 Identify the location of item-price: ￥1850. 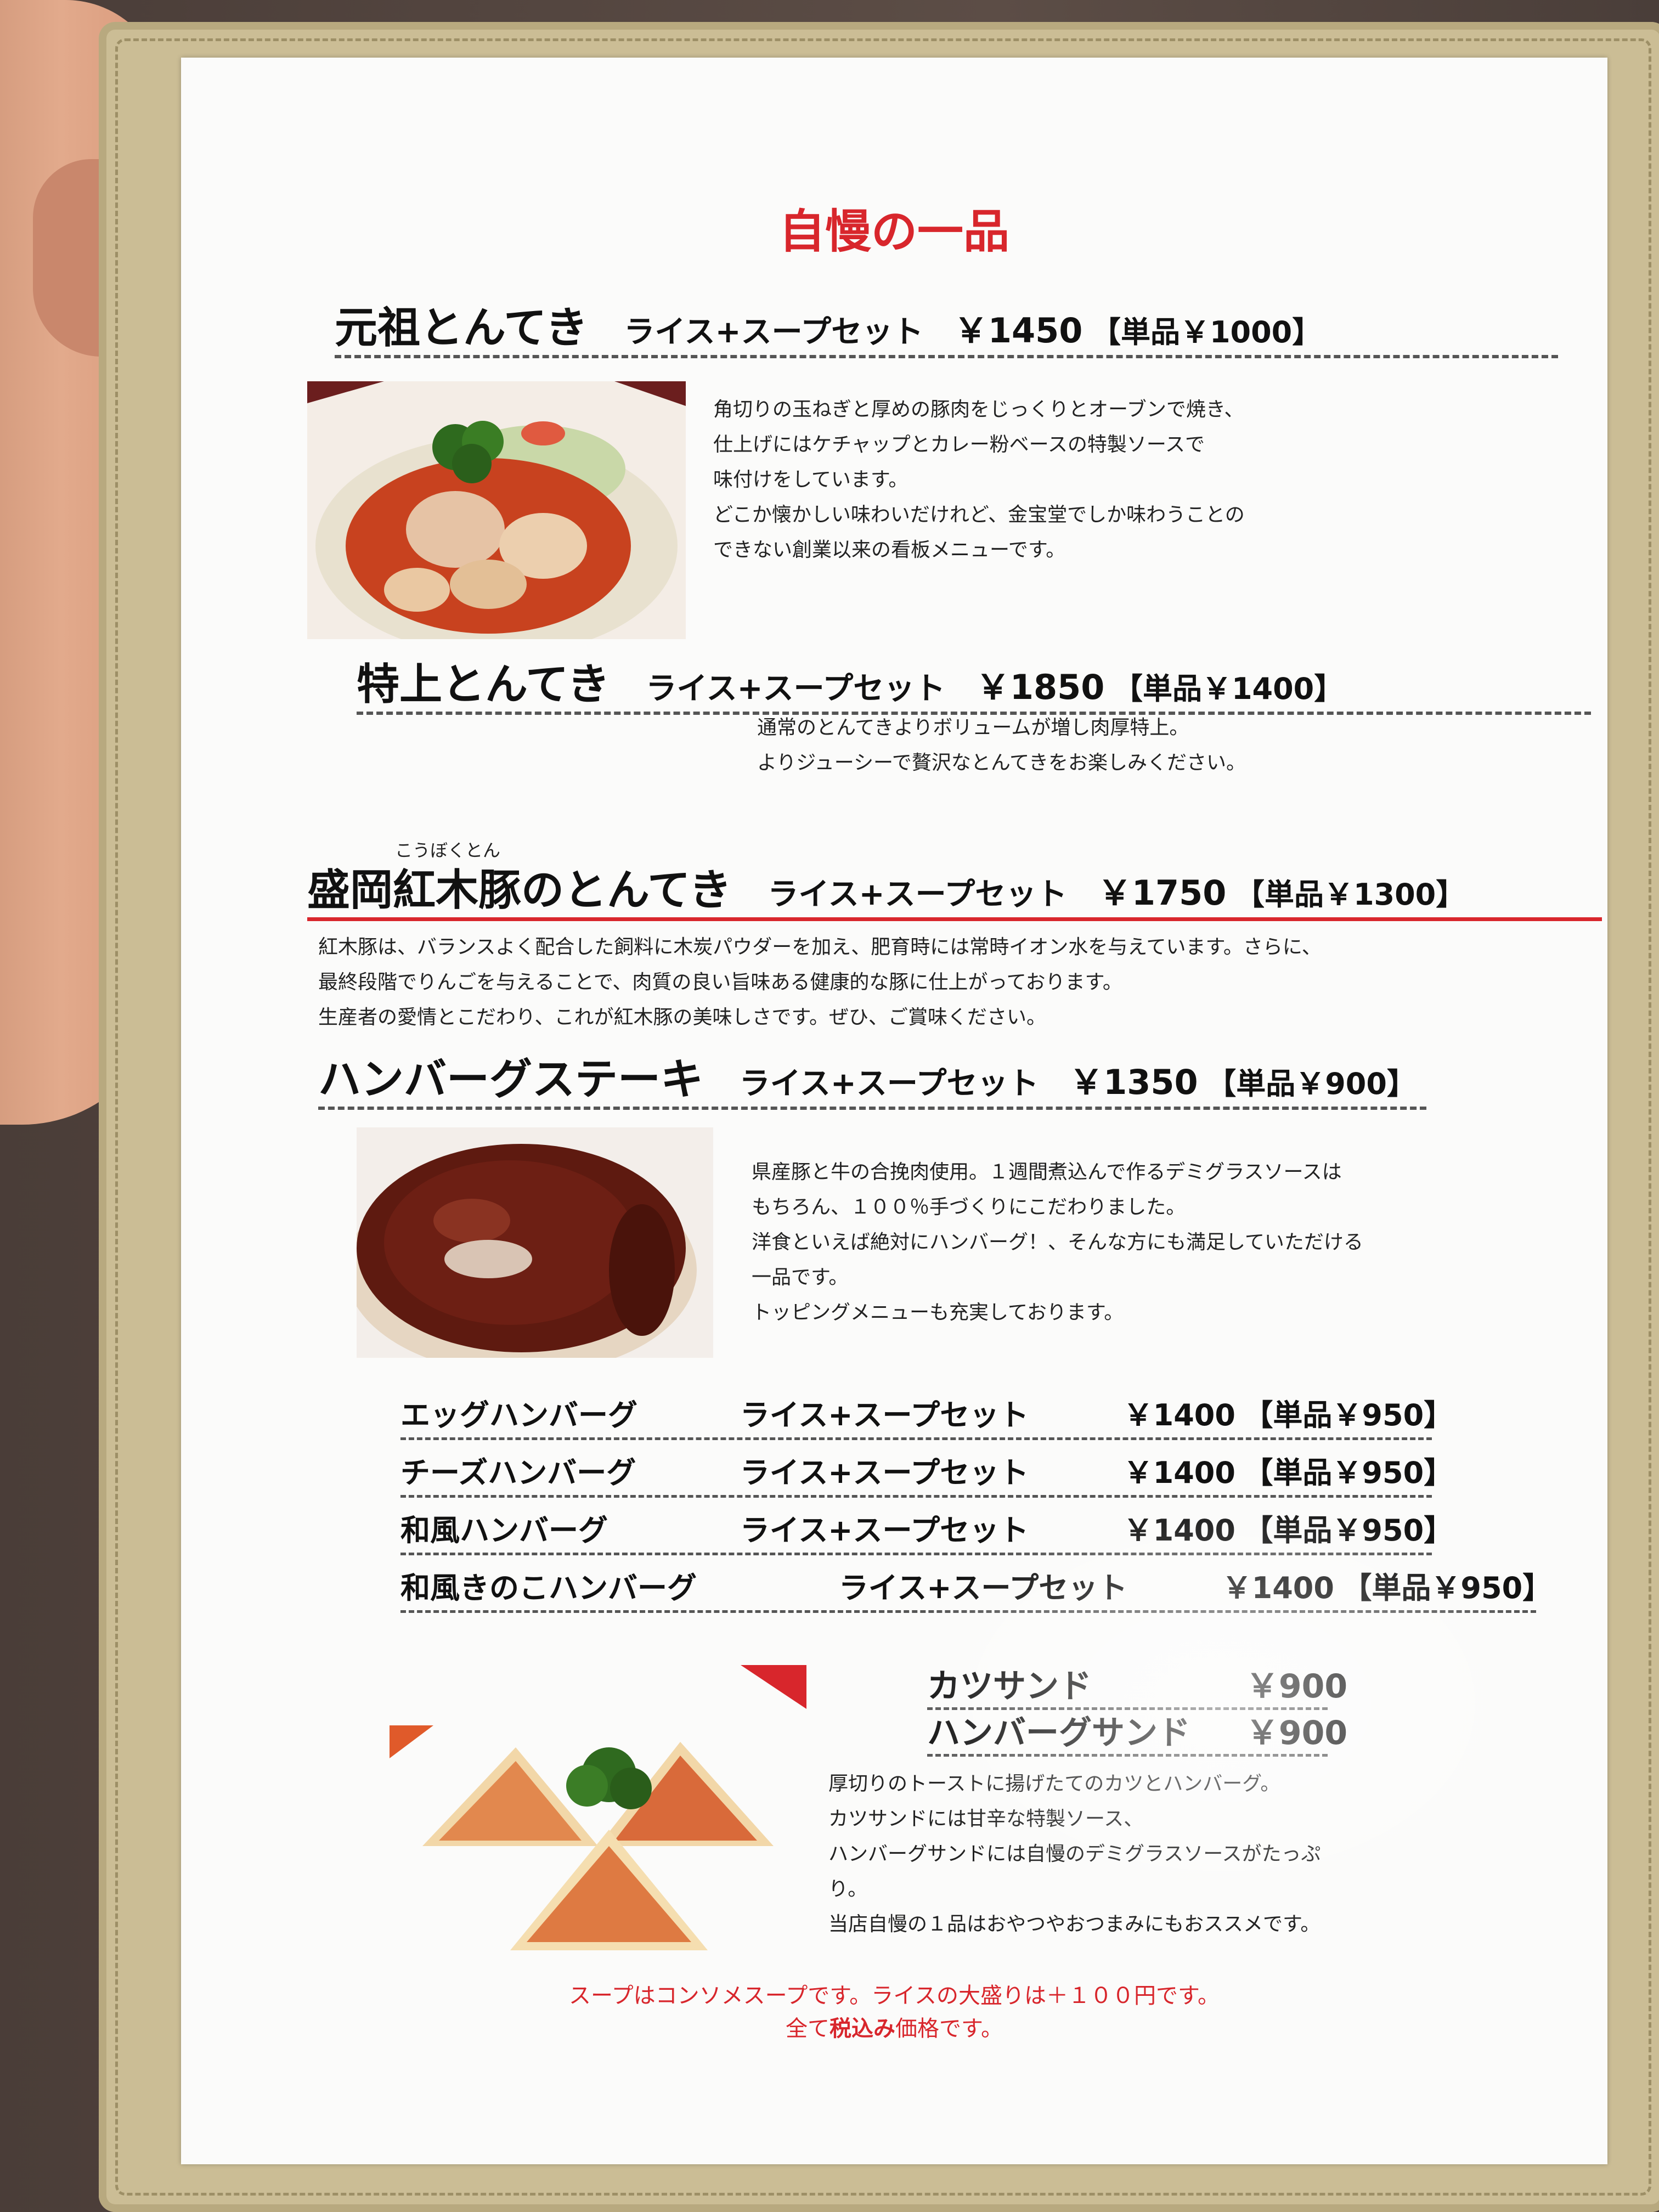
(1040, 687).